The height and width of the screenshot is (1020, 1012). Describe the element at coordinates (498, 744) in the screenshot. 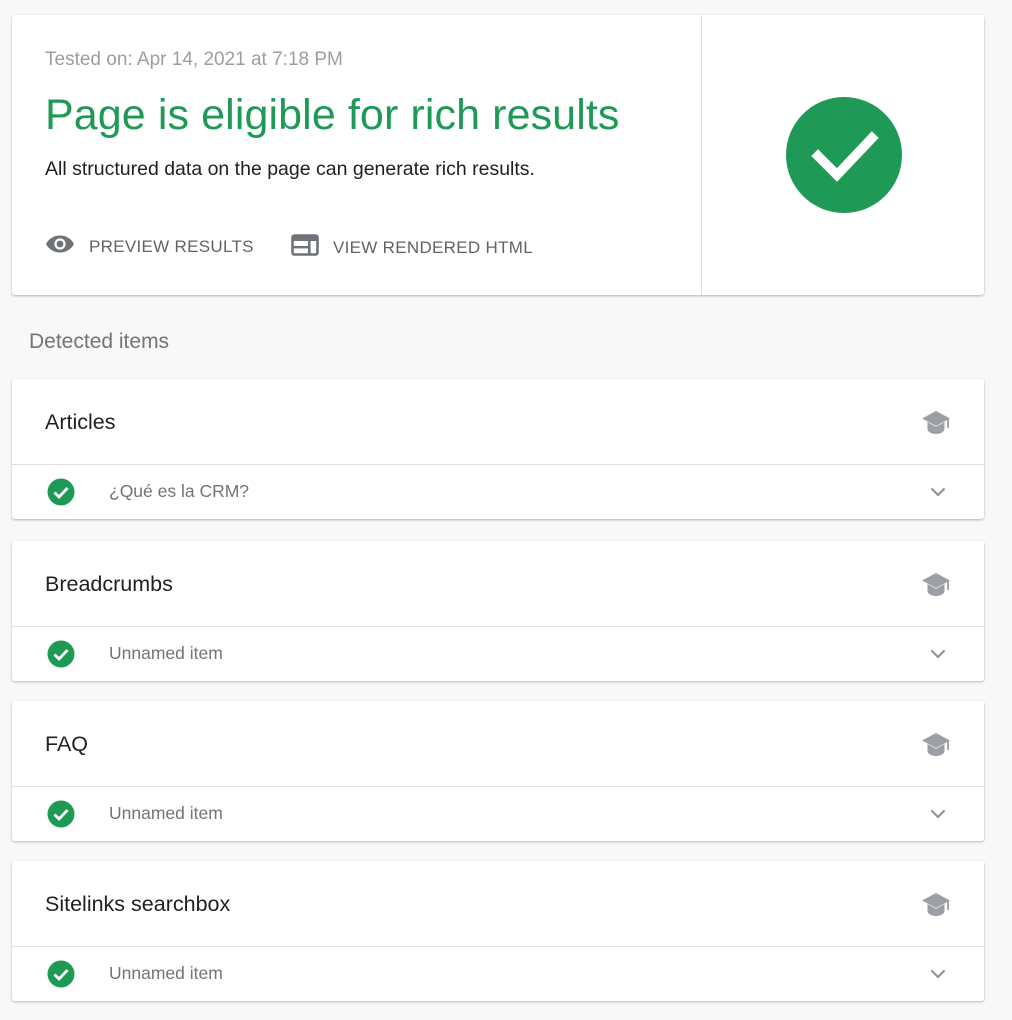

I see `item-card-header: FAQ` at that location.